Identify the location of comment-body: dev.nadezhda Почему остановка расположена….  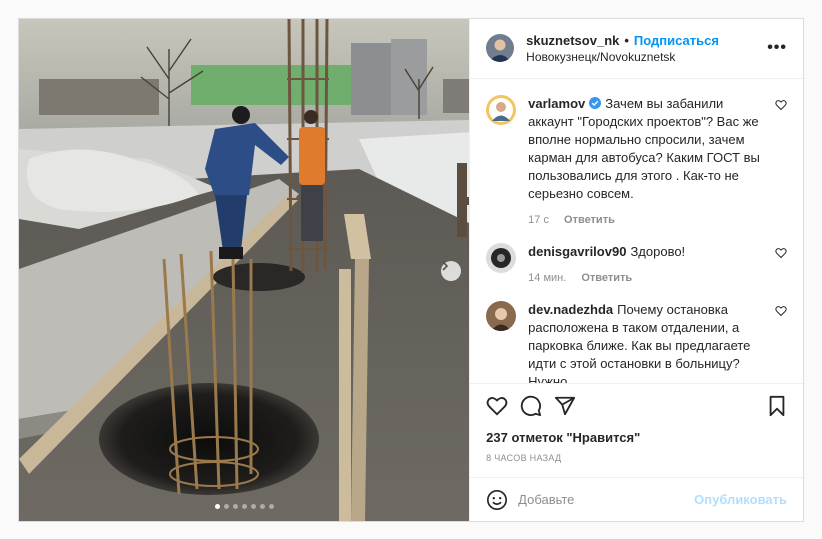
(646, 342).